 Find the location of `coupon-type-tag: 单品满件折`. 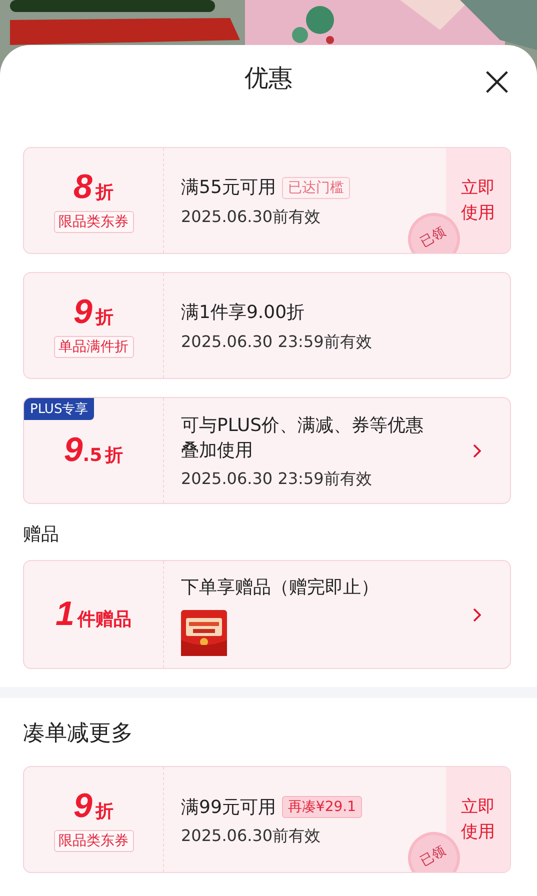

coupon-type-tag: 单品满件折 is located at coordinates (94, 347).